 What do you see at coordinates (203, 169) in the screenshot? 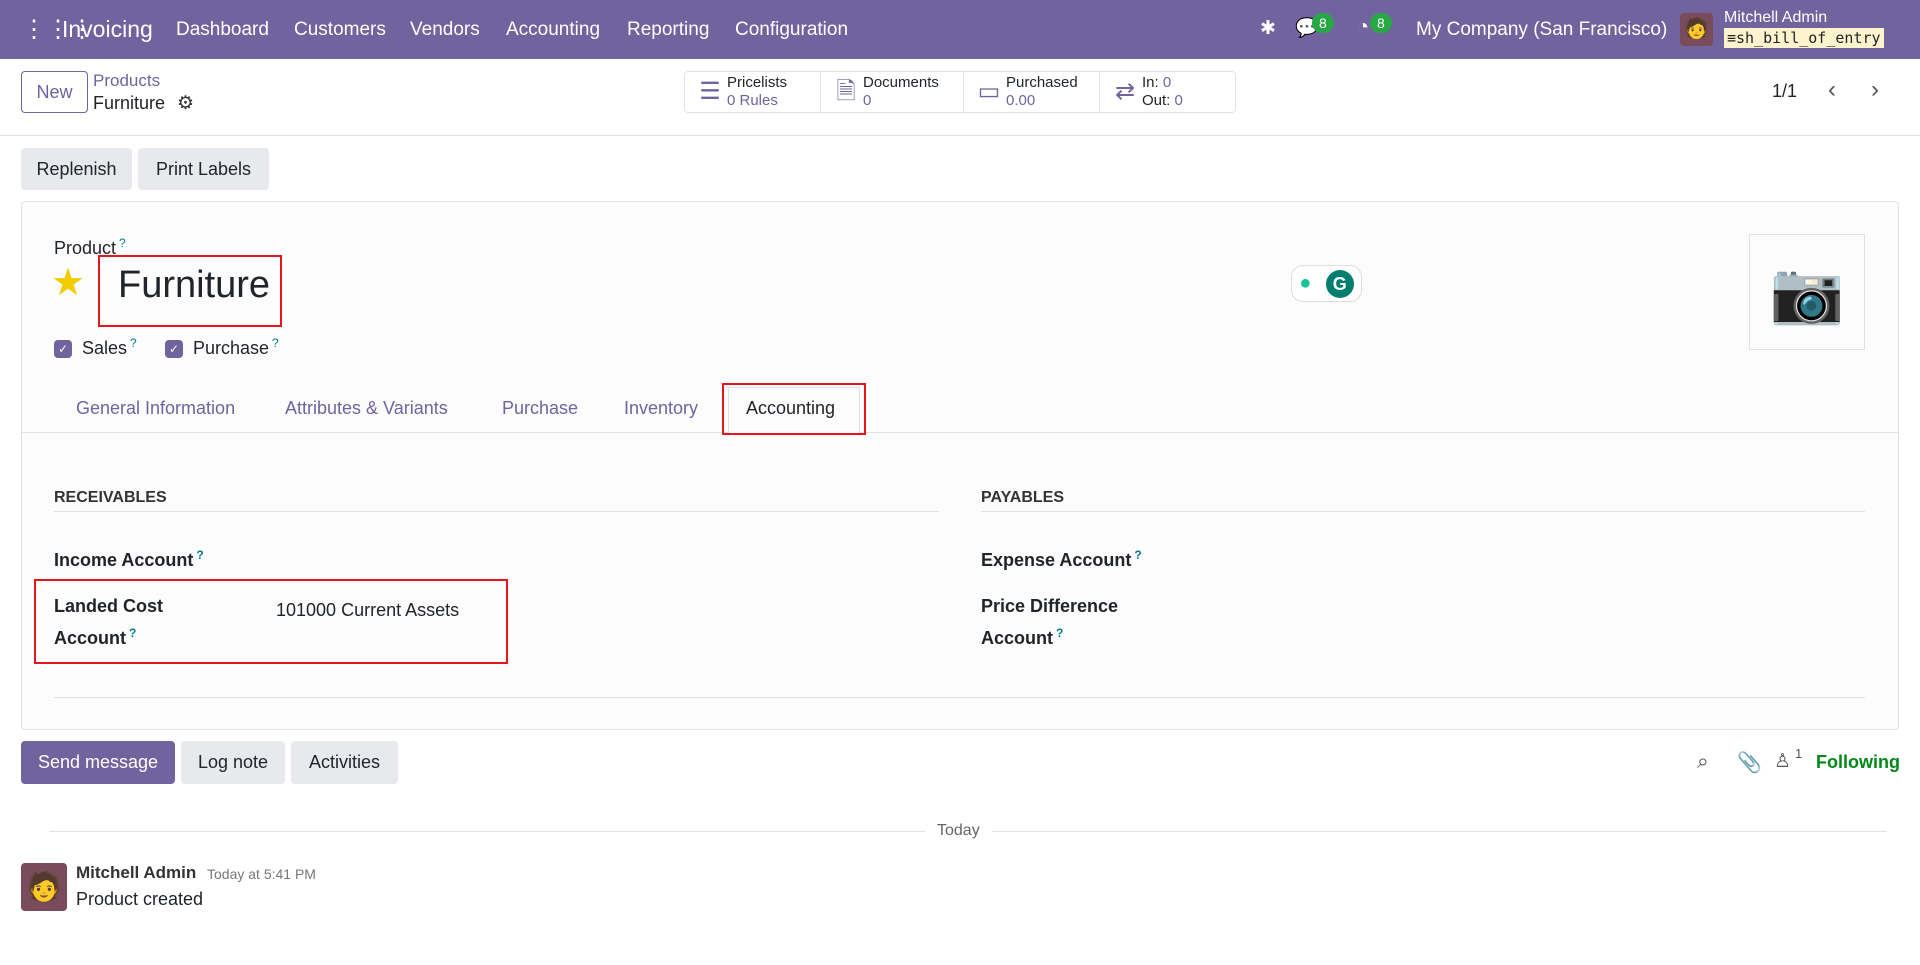
I see `print-labels-button: Print Labels` at bounding box center [203, 169].